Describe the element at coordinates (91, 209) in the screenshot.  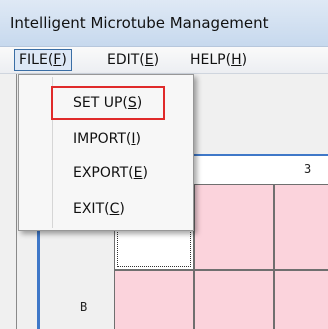
I see `menu-item-exit-label: EXIT(` at that location.